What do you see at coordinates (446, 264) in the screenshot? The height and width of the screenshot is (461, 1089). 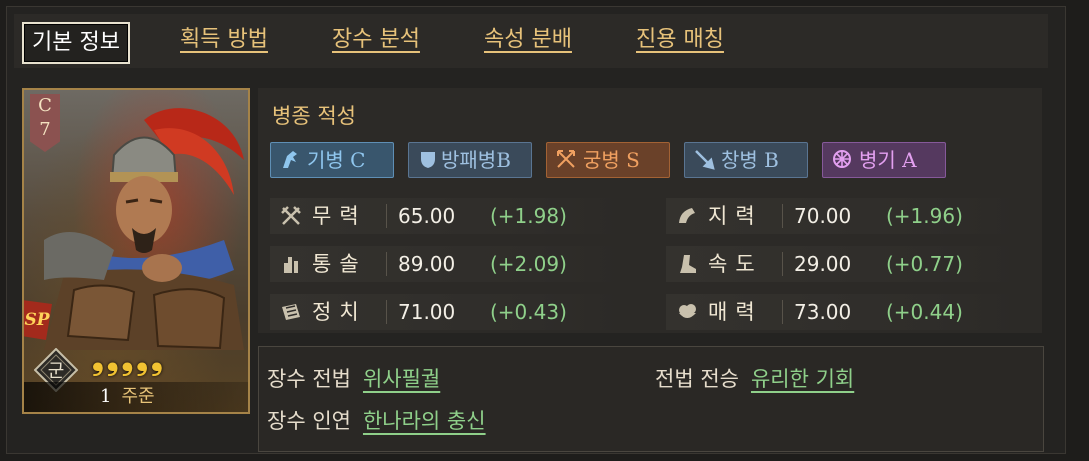 I see `stat-command: 통솔 89.00 (+2.09)` at bounding box center [446, 264].